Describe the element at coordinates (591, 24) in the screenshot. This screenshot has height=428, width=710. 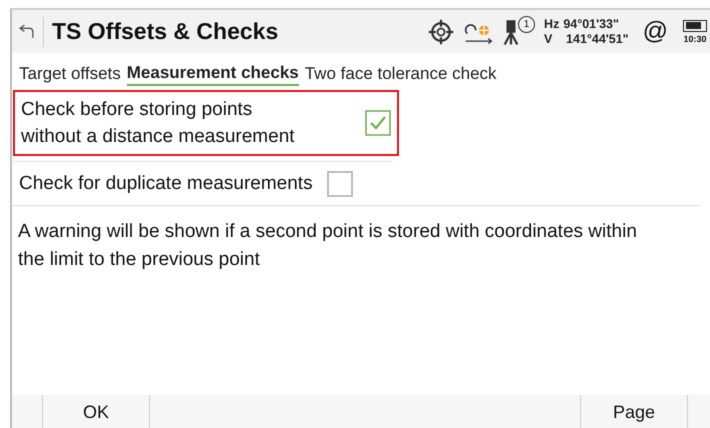
I see `hz-reading: 94°01'33"` at that location.